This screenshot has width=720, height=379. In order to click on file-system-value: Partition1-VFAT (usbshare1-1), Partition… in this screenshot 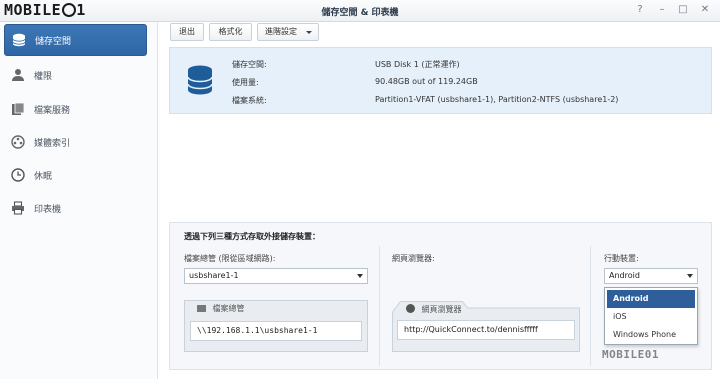, I will do `click(497, 99)`.